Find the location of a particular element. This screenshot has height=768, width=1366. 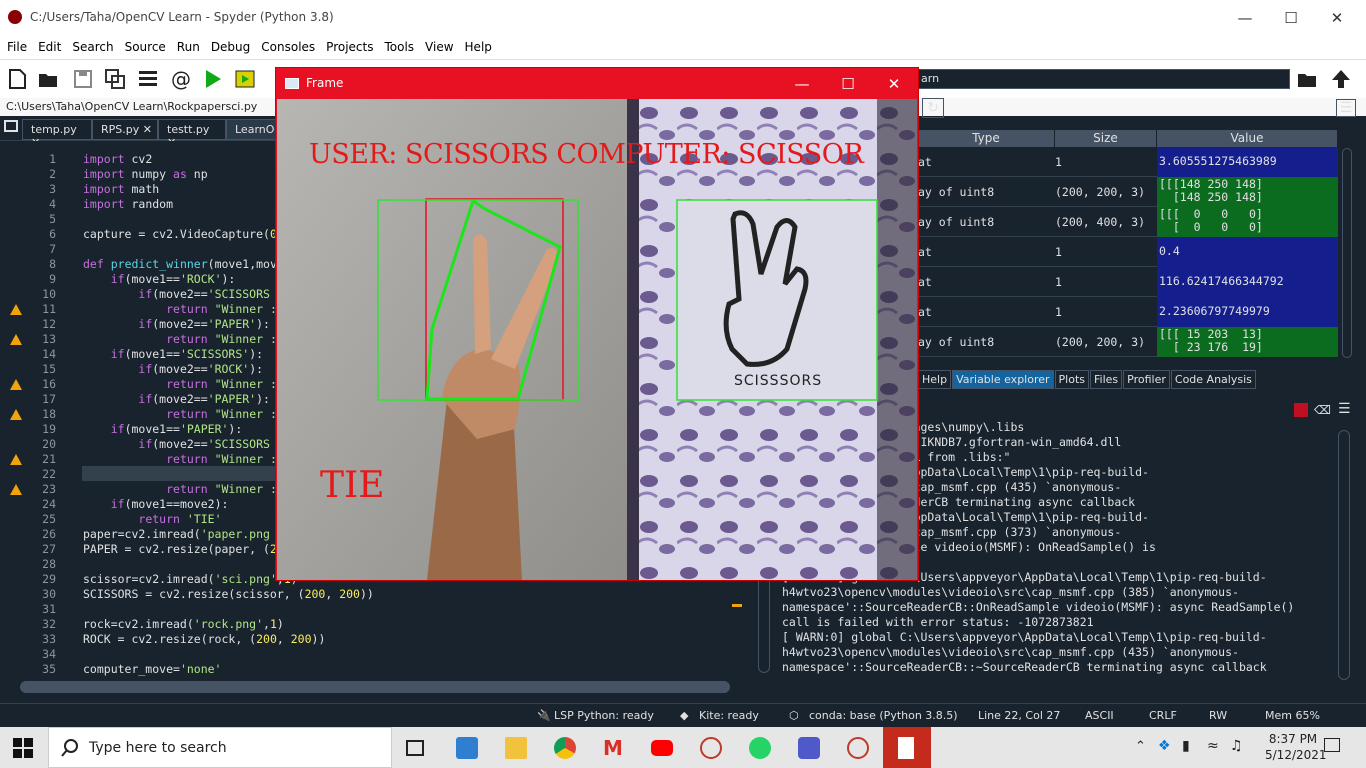

tab-temp: temp.py ✕ is located at coordinates (57, 134).